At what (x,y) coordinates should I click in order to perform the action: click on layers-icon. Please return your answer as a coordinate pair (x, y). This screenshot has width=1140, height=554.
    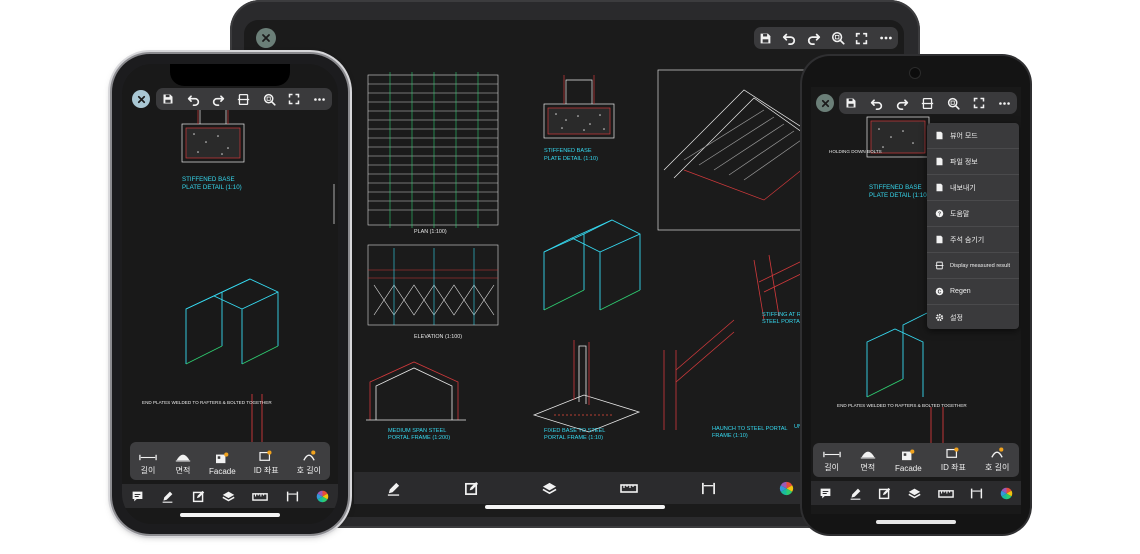
    Looking at the image, I should click on (549, 488).